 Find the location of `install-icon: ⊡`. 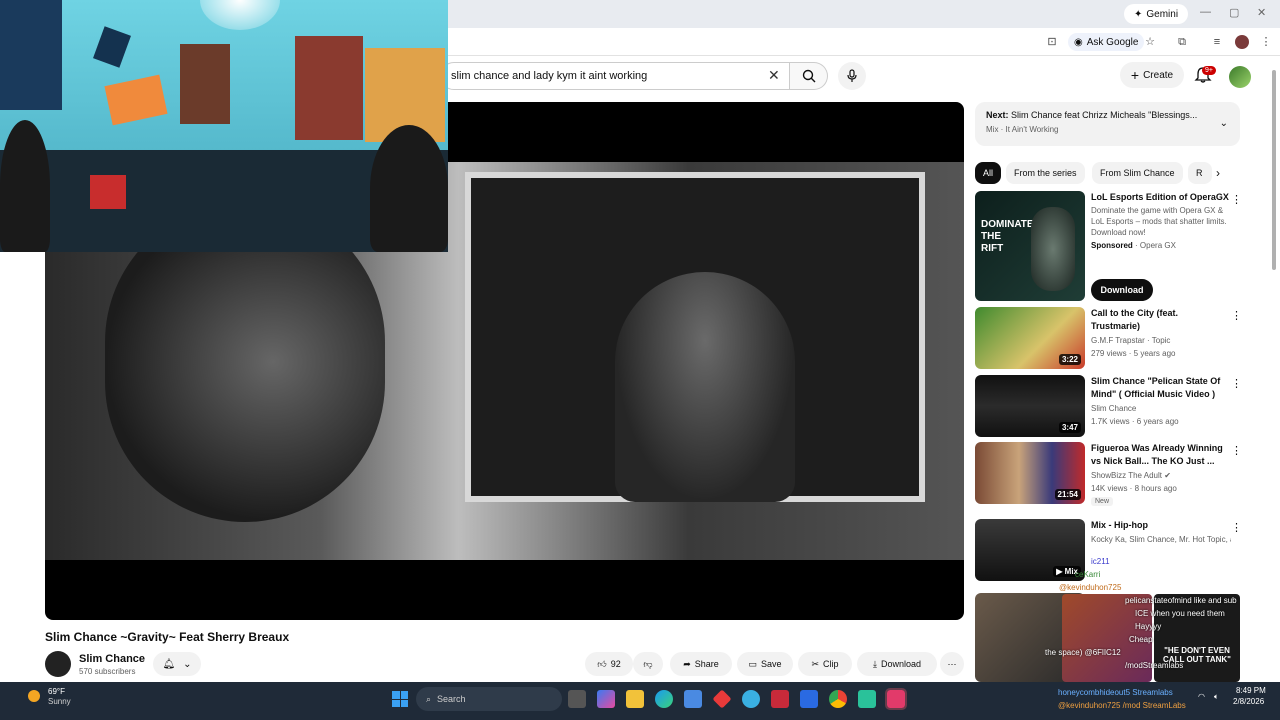

install-icon: ⊡ is located at coordinates (1052, 42).